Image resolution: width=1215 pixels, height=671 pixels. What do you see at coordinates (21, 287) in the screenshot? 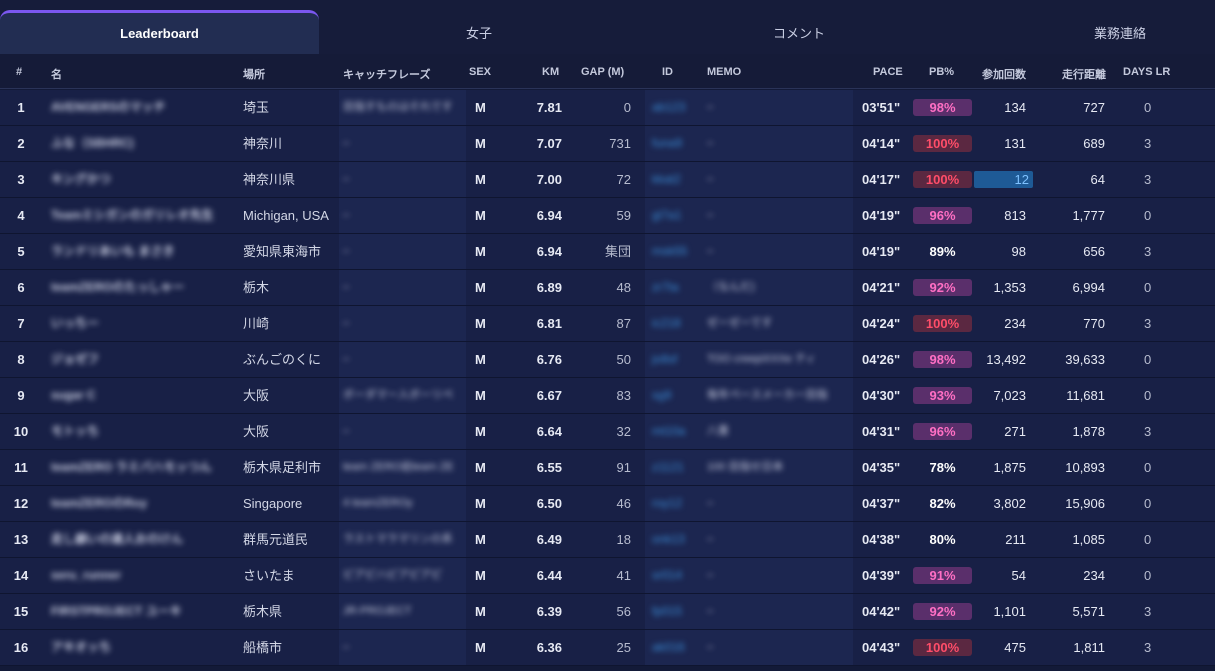
I see `rank-cell: 6` at bounding box center [21, 287].